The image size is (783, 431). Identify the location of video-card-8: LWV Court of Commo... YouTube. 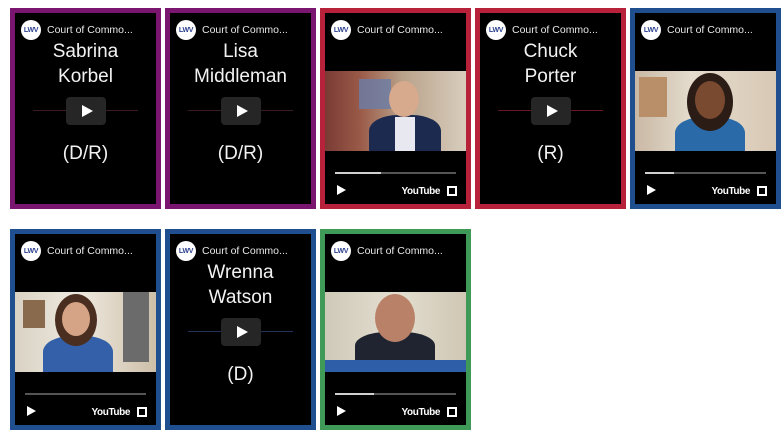
(395, 329).